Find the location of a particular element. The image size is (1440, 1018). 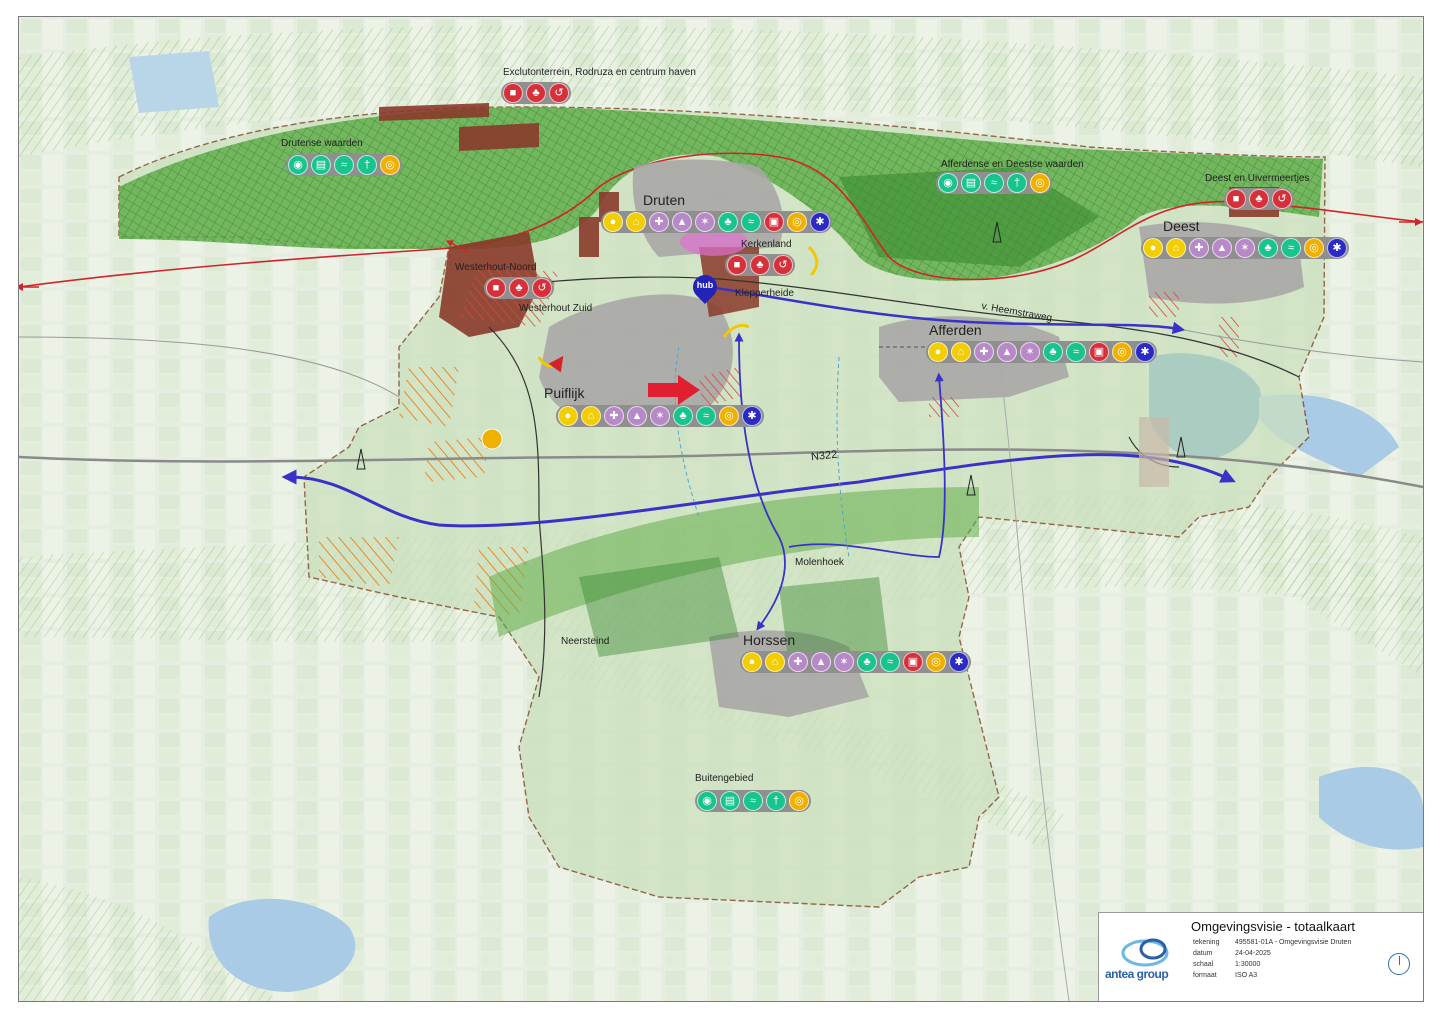

strip-westerhout-noord: ■ ♣ ↺ is located at coordinates (519, 288).